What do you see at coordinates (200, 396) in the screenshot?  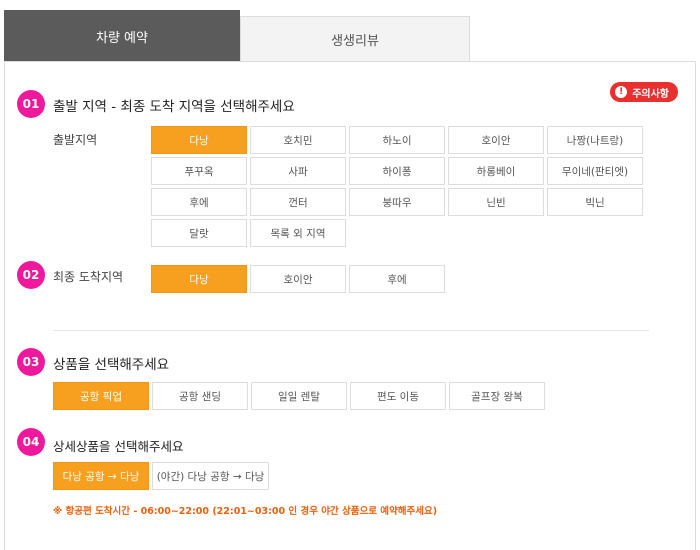 I see `product-option: 공항 샌딩` at bounding box center [200, 396].